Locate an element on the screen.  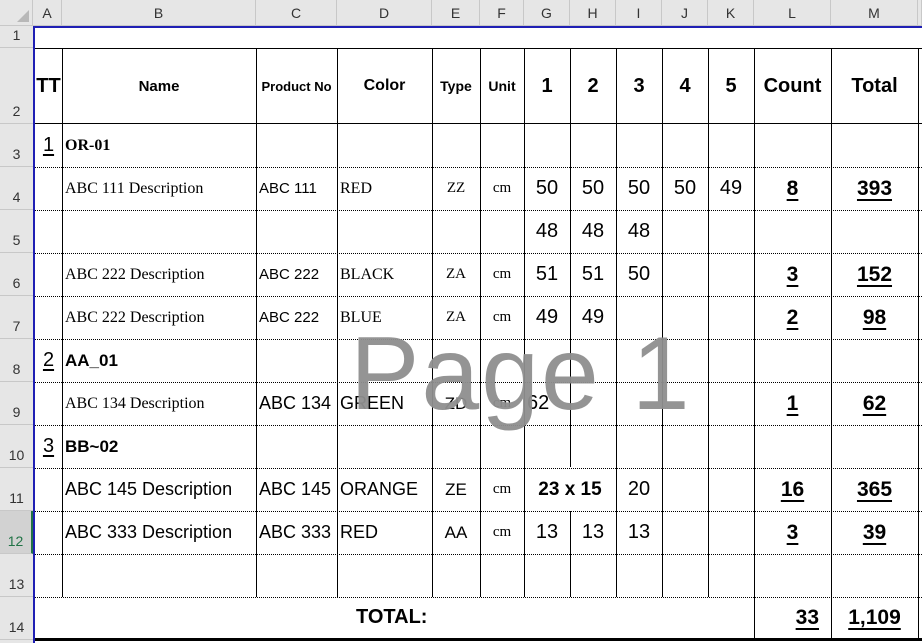
item-type: AA is located at coordinates (456, 532).